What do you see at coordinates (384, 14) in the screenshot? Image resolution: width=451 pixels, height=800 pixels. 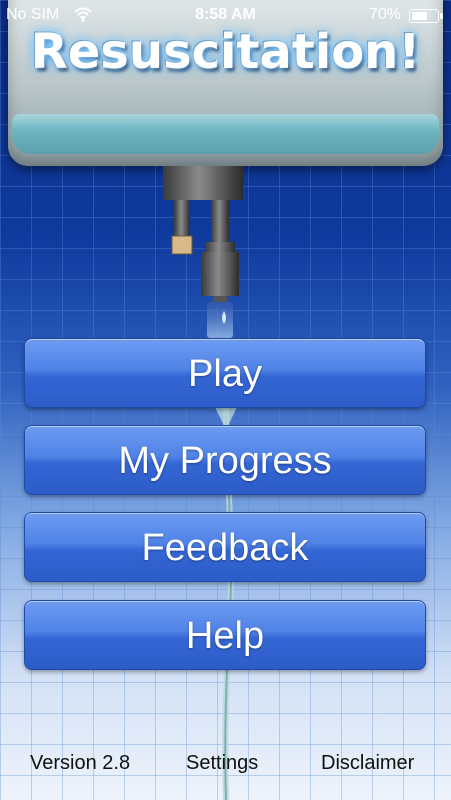 I see `battery-percent: 70%` at bounding box center [384, 14].